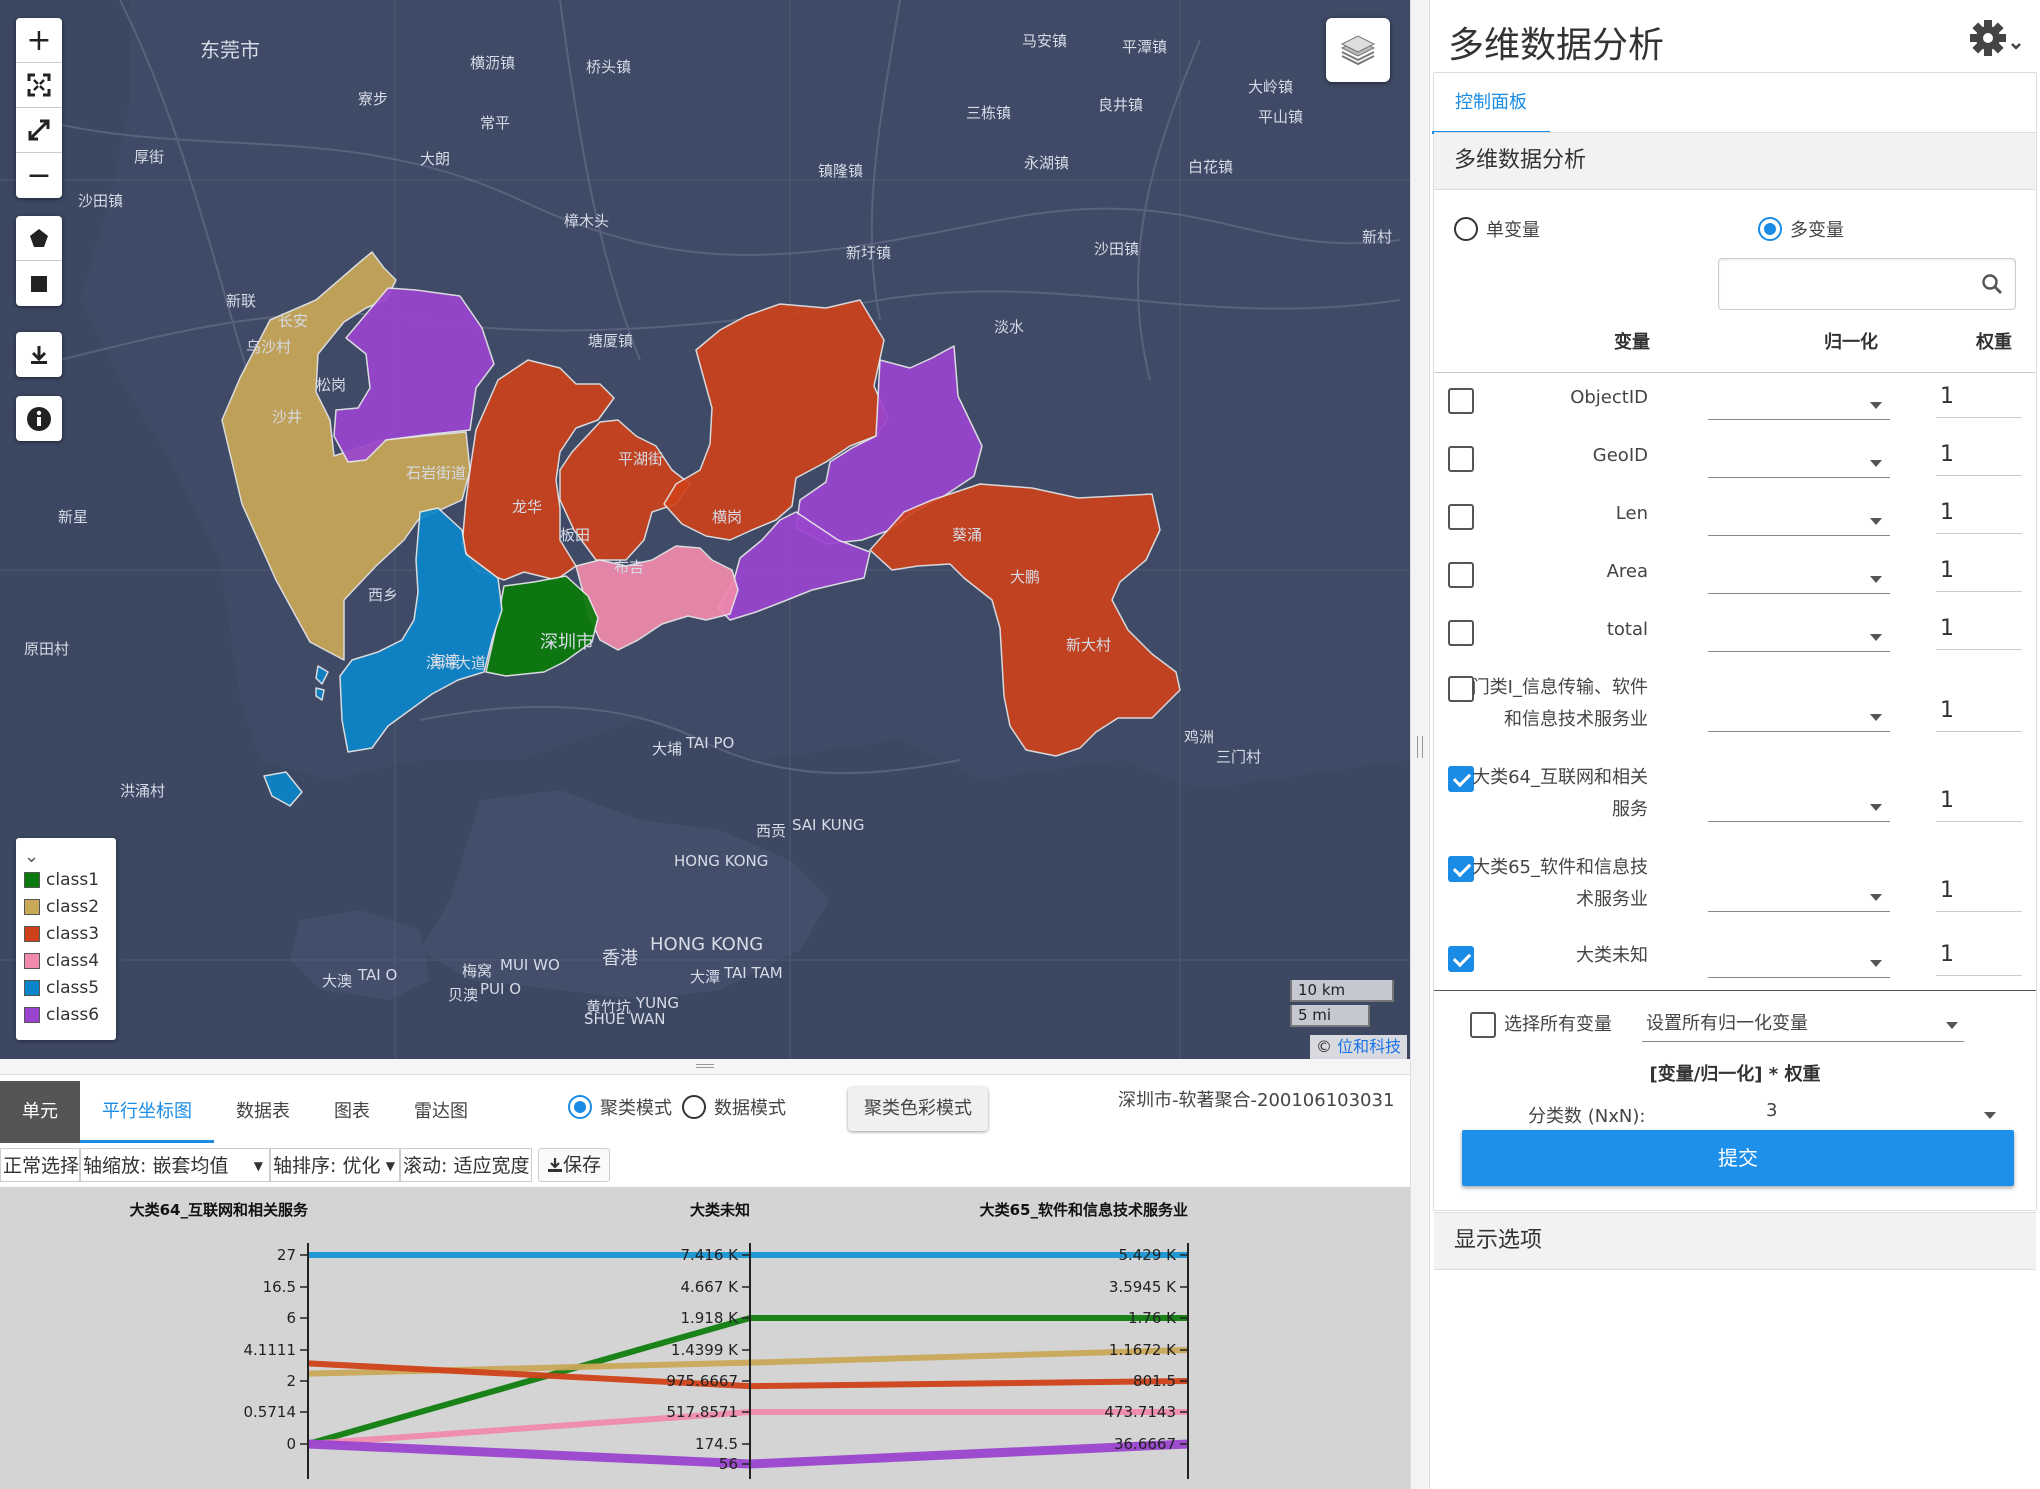 Image resolution: width=2040 pixels, height=1489 pixels. I want to click on mode-selector: 聚类模式 数据模式, so click(682, 1107).